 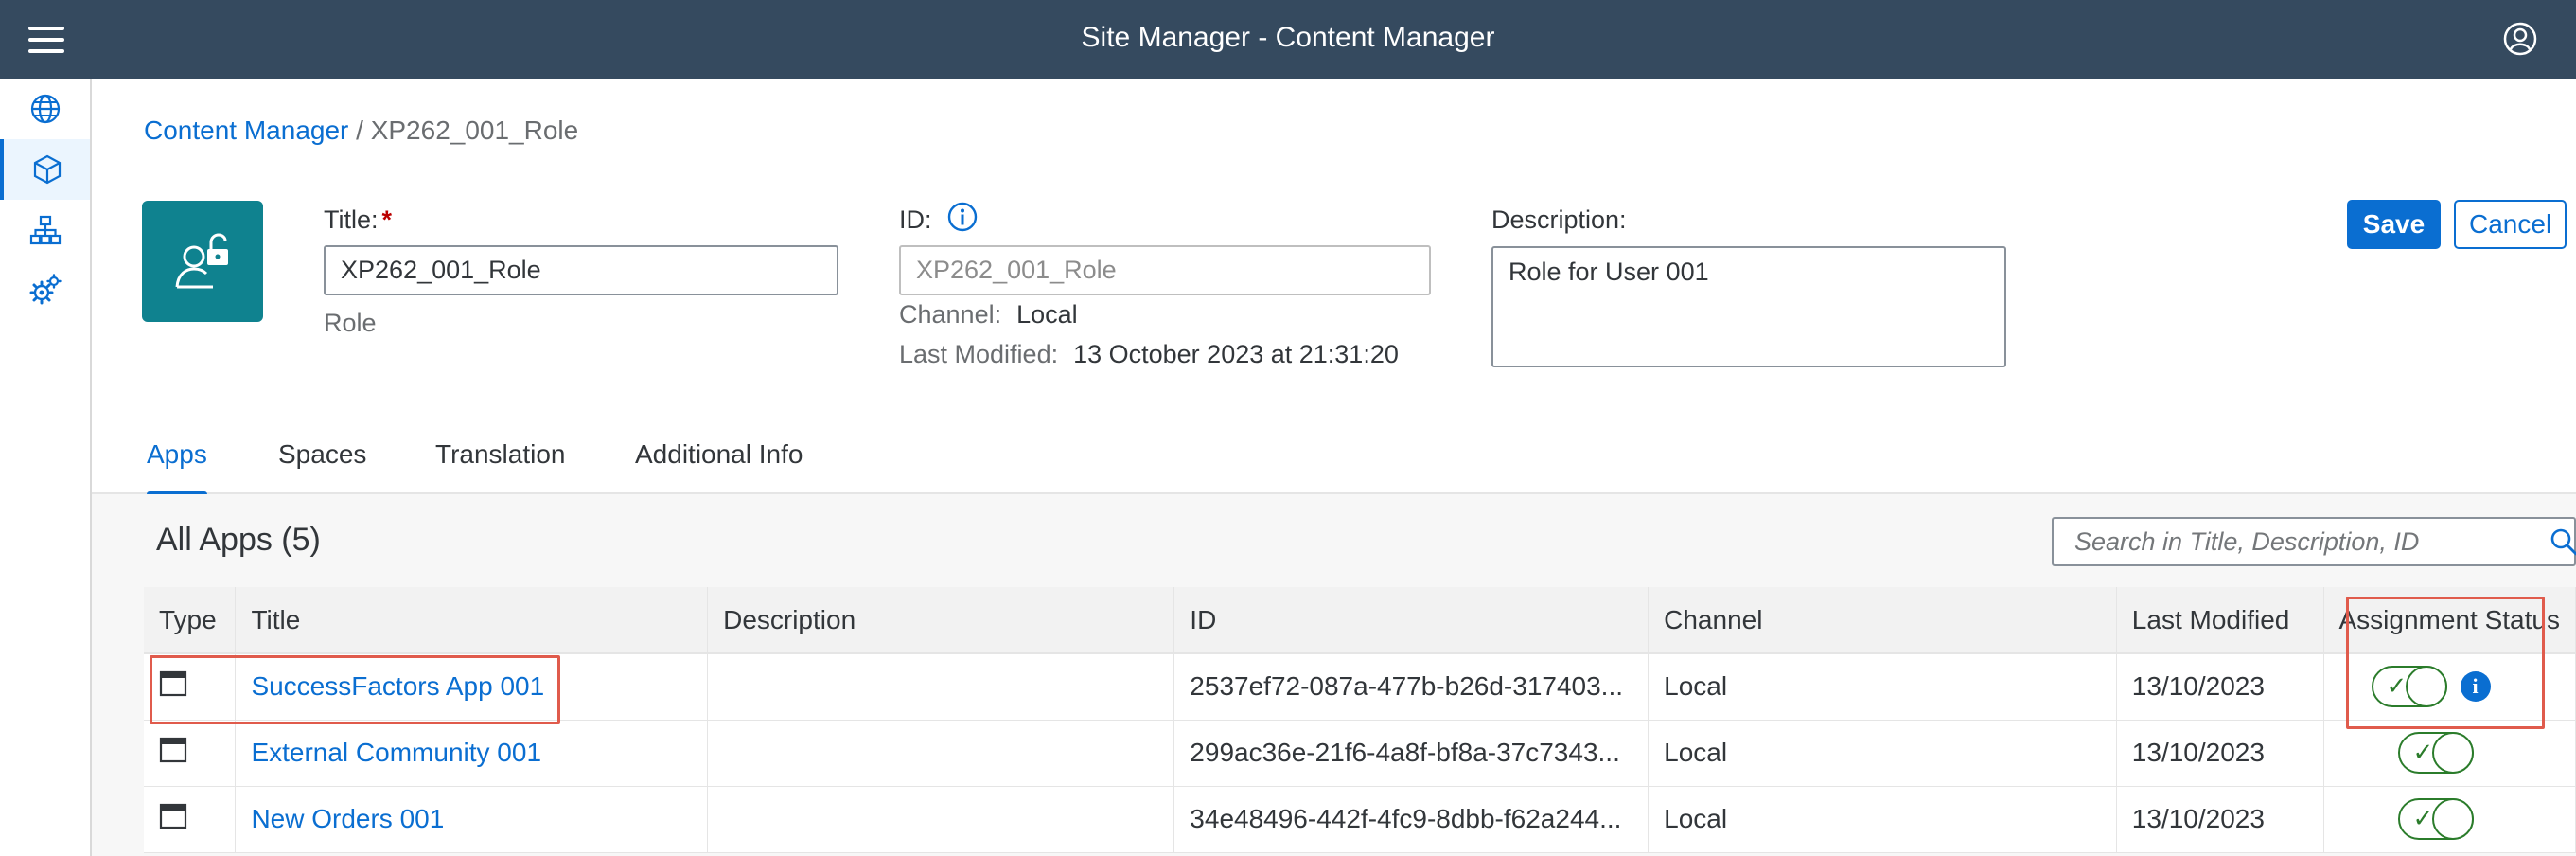 I want to click on channel-info: Channel: Local, so click(x=988, y=314).